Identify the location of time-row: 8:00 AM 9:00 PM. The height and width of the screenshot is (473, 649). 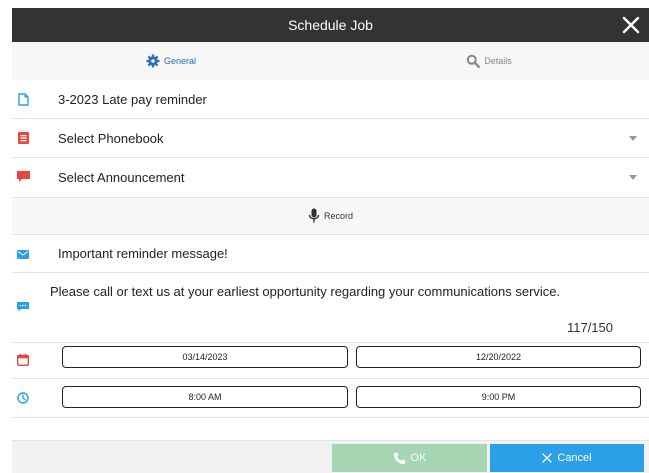
(330, 398).